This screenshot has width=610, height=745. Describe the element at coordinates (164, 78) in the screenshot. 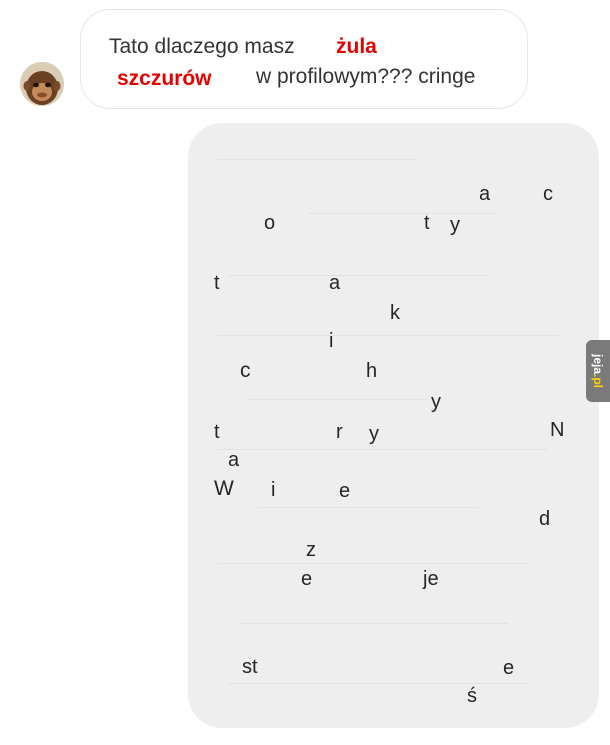

I see `message-highlight-szczurow: szczurów` at that location.